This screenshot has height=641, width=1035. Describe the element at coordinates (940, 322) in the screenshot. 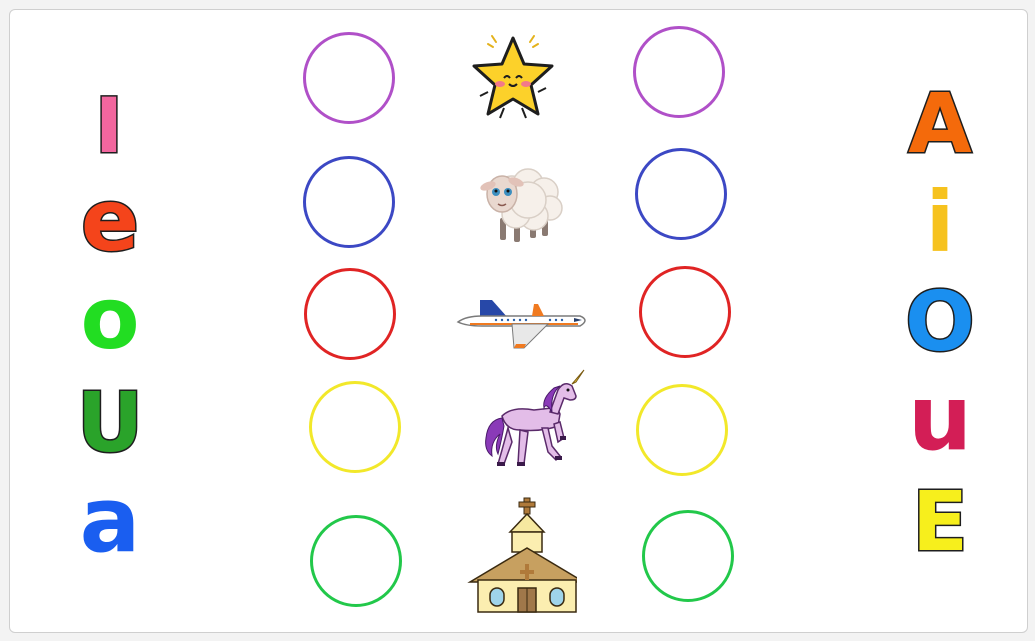

I see `right-letter-3: O` at that location.